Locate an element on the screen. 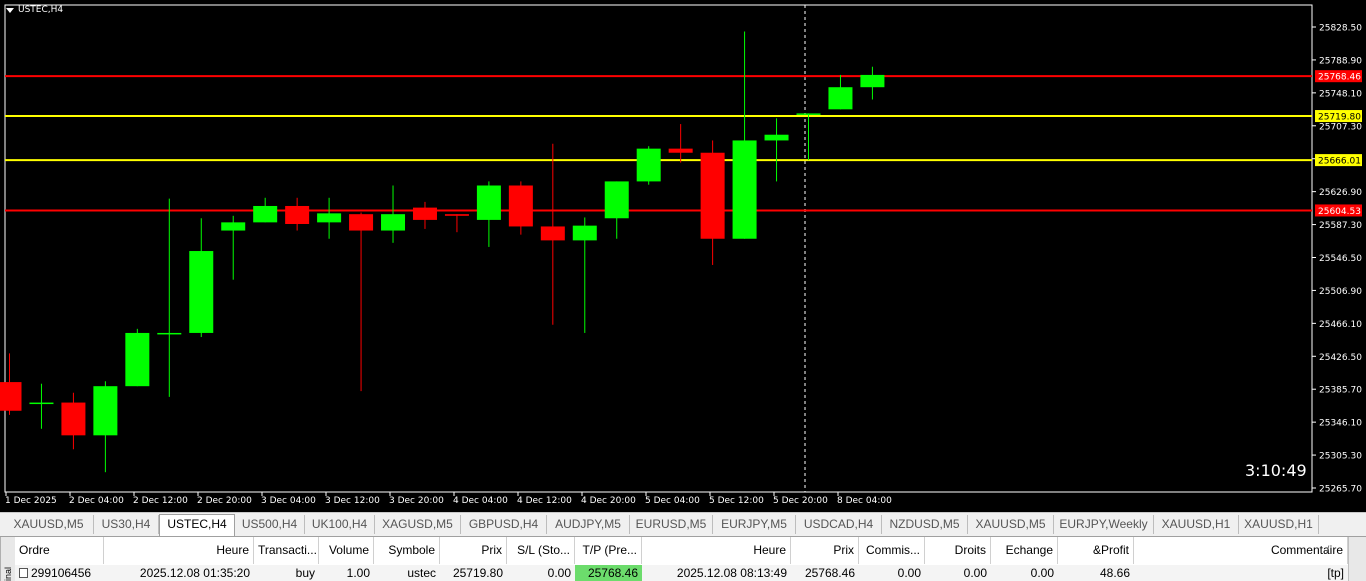 The width and height of the screenshot is (1366, 581). trade-cell: [tp] is located at coordinates (1241, 573).